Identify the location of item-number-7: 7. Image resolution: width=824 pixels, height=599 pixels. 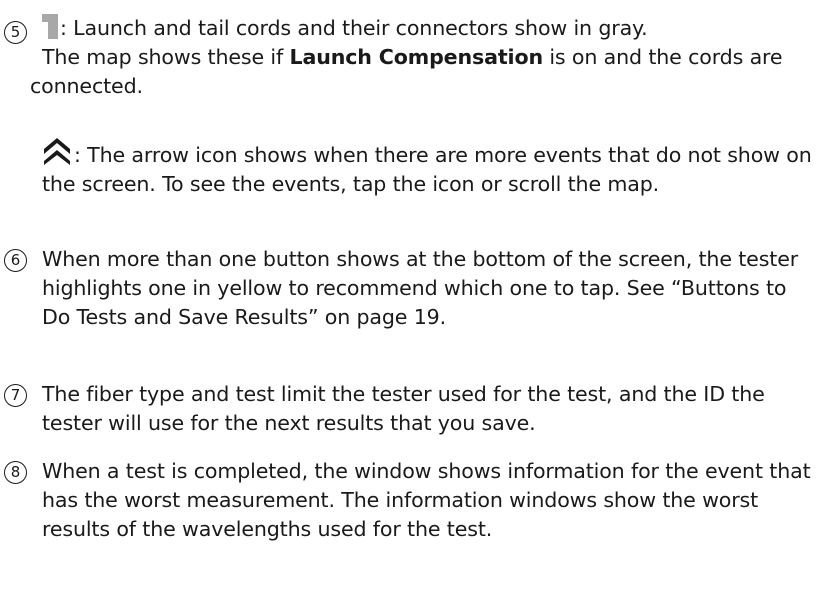
(15, 395).